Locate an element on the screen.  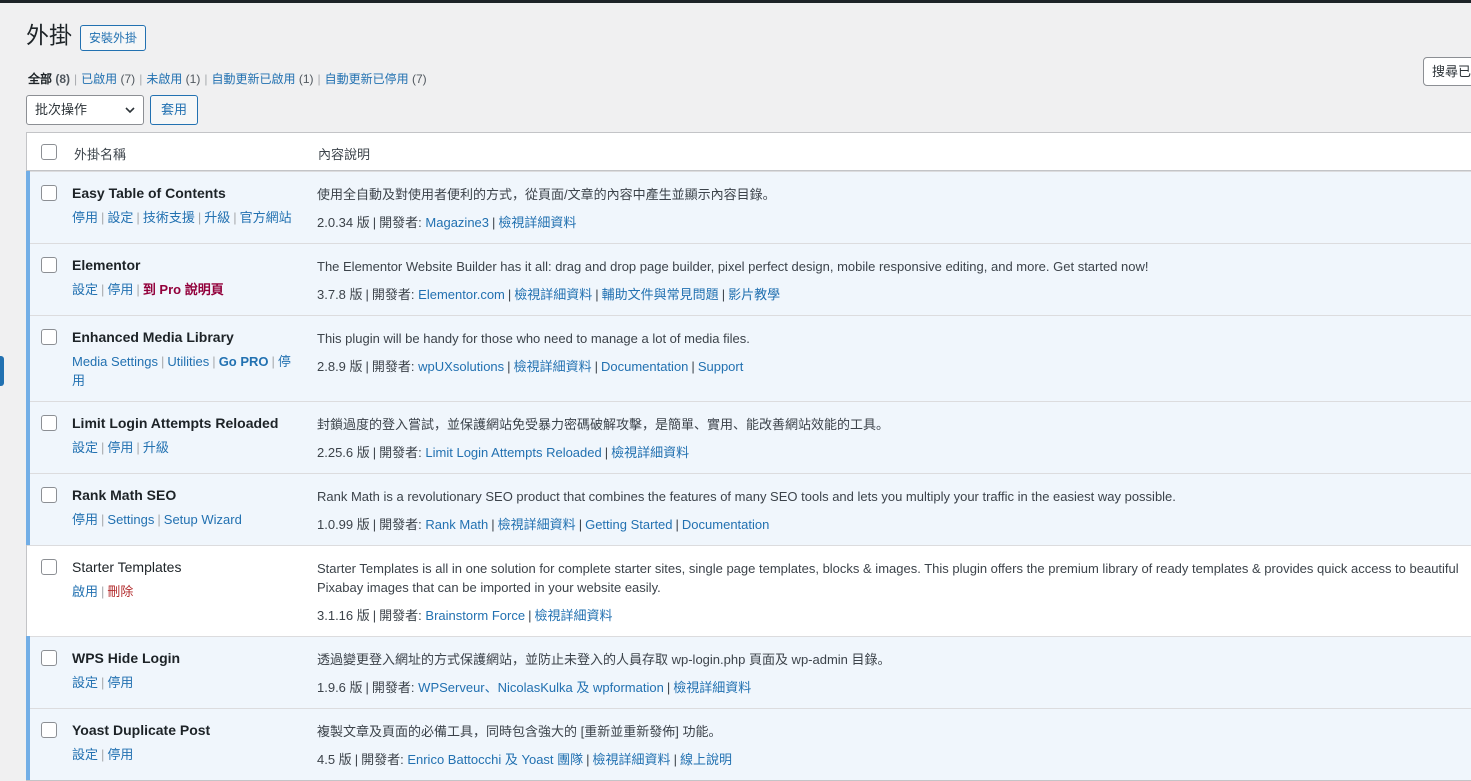
action-website: 官方網站 is located at coordinates (266, 217).